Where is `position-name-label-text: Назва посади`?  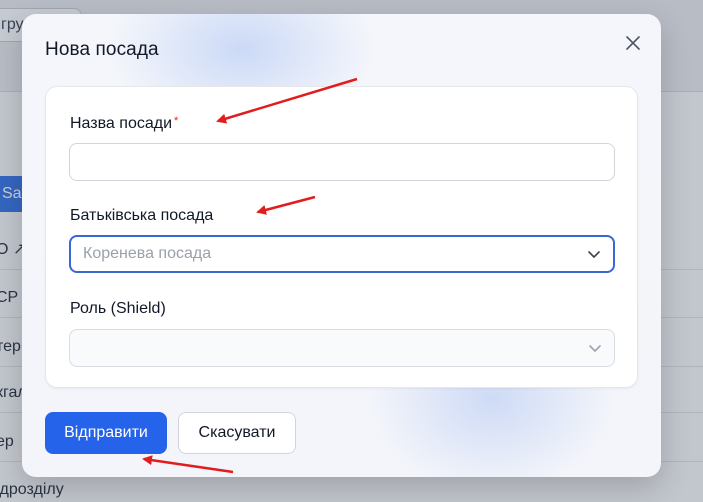
position-name-label-text: Назва посади is located at coordinates (121, 123).